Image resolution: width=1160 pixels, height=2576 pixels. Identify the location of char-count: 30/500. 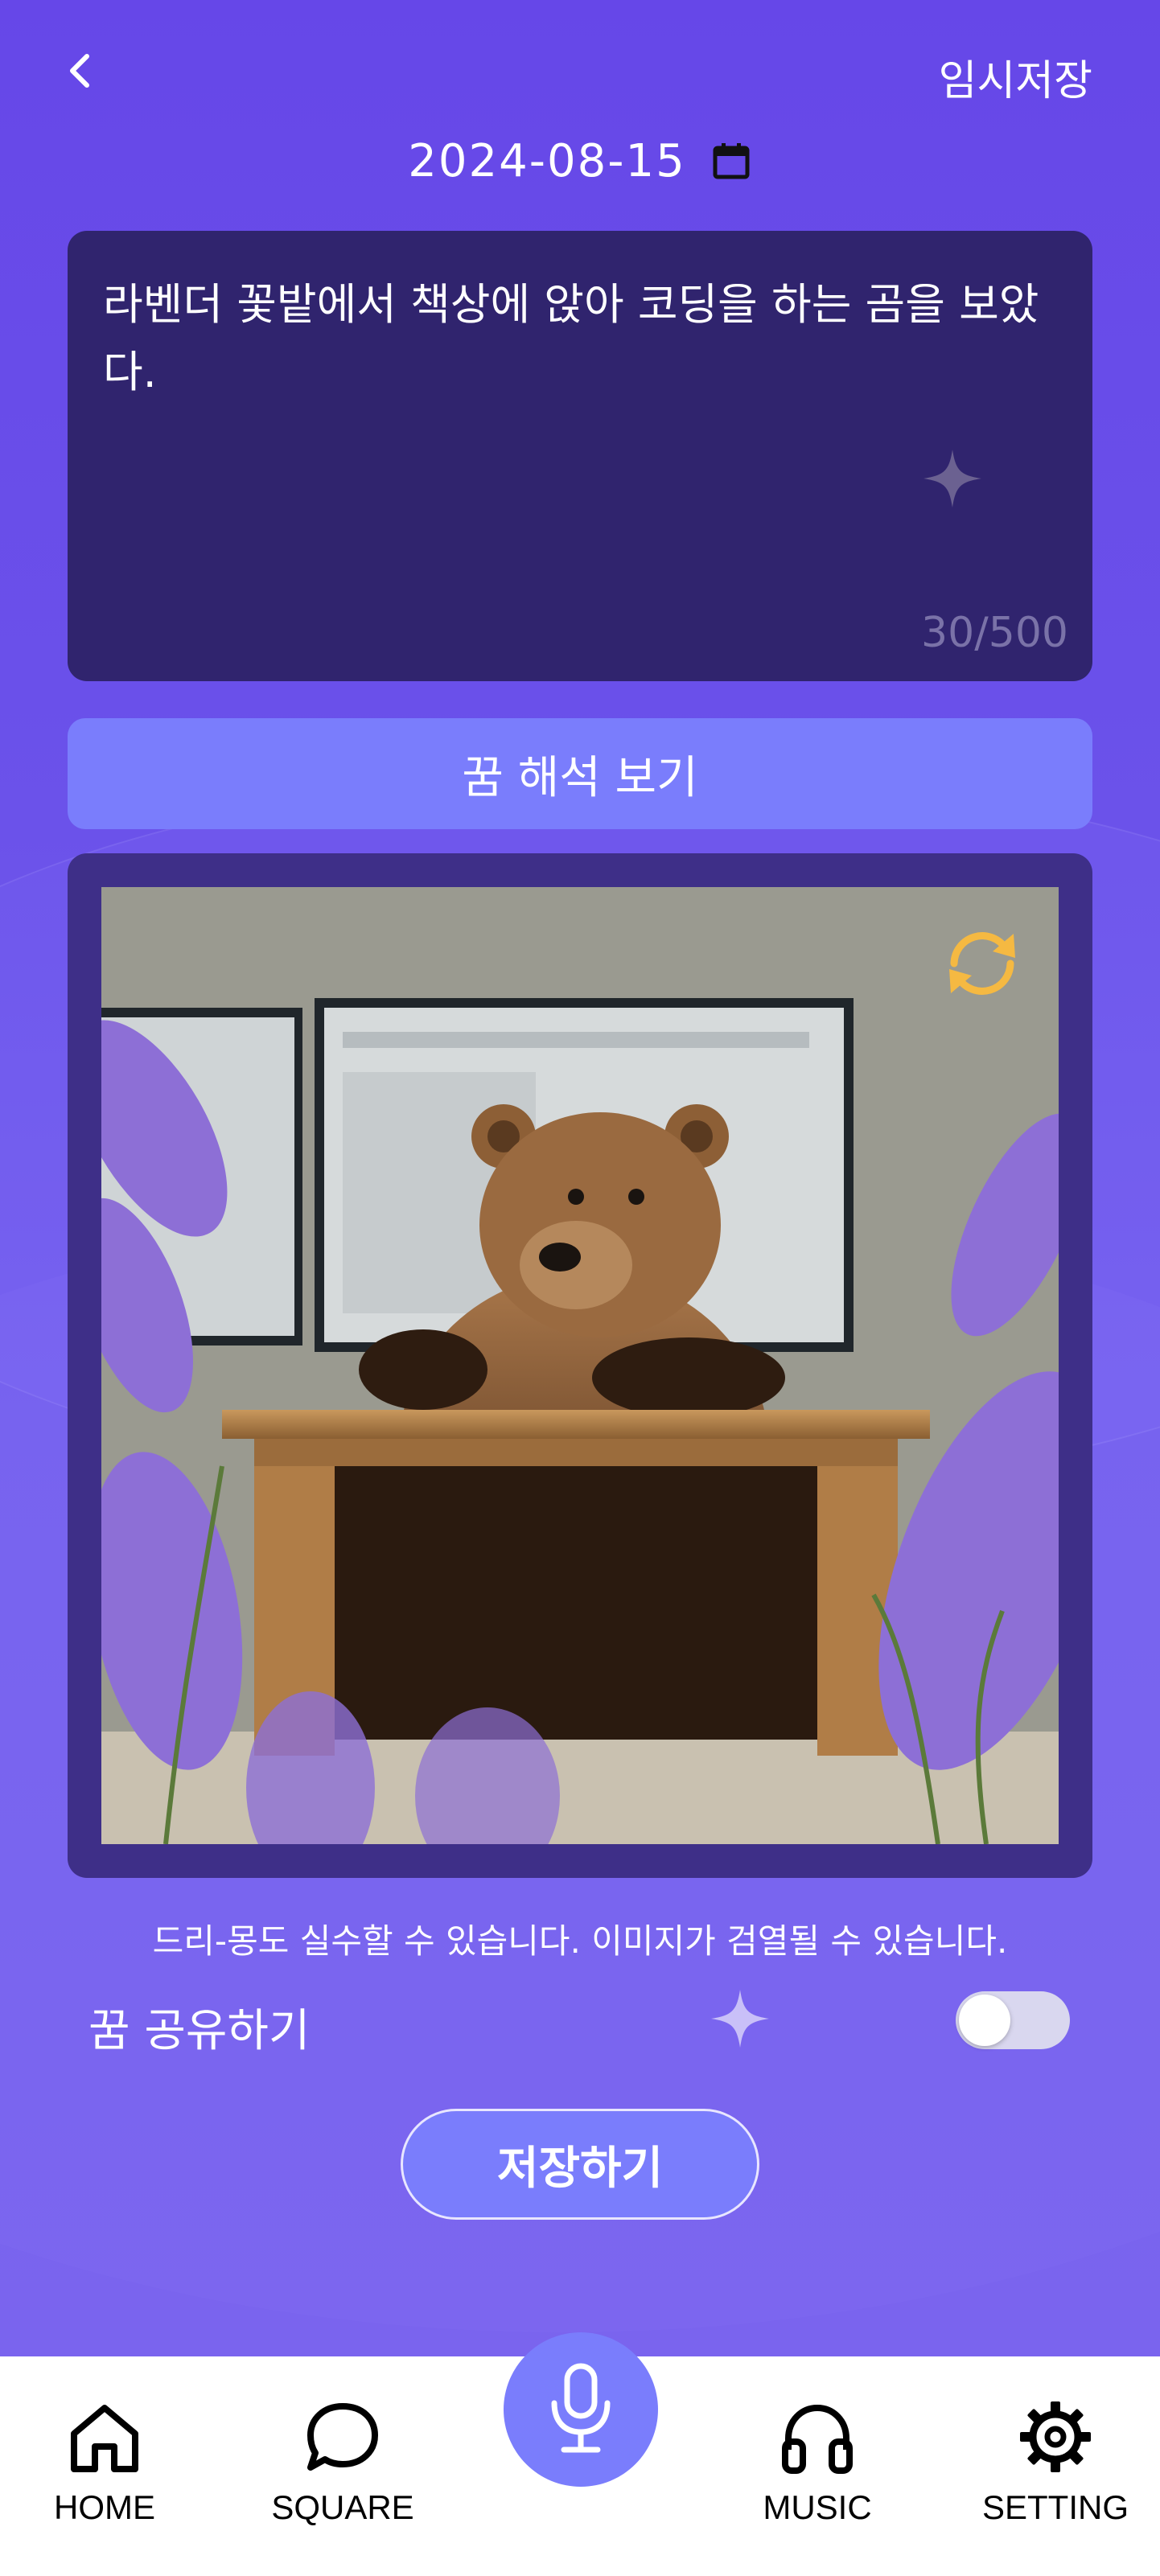
(994, 633).